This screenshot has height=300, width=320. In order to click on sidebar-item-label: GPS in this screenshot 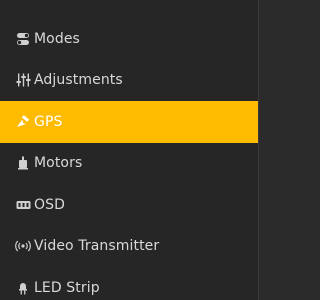, I will do `click(48, 121)`.